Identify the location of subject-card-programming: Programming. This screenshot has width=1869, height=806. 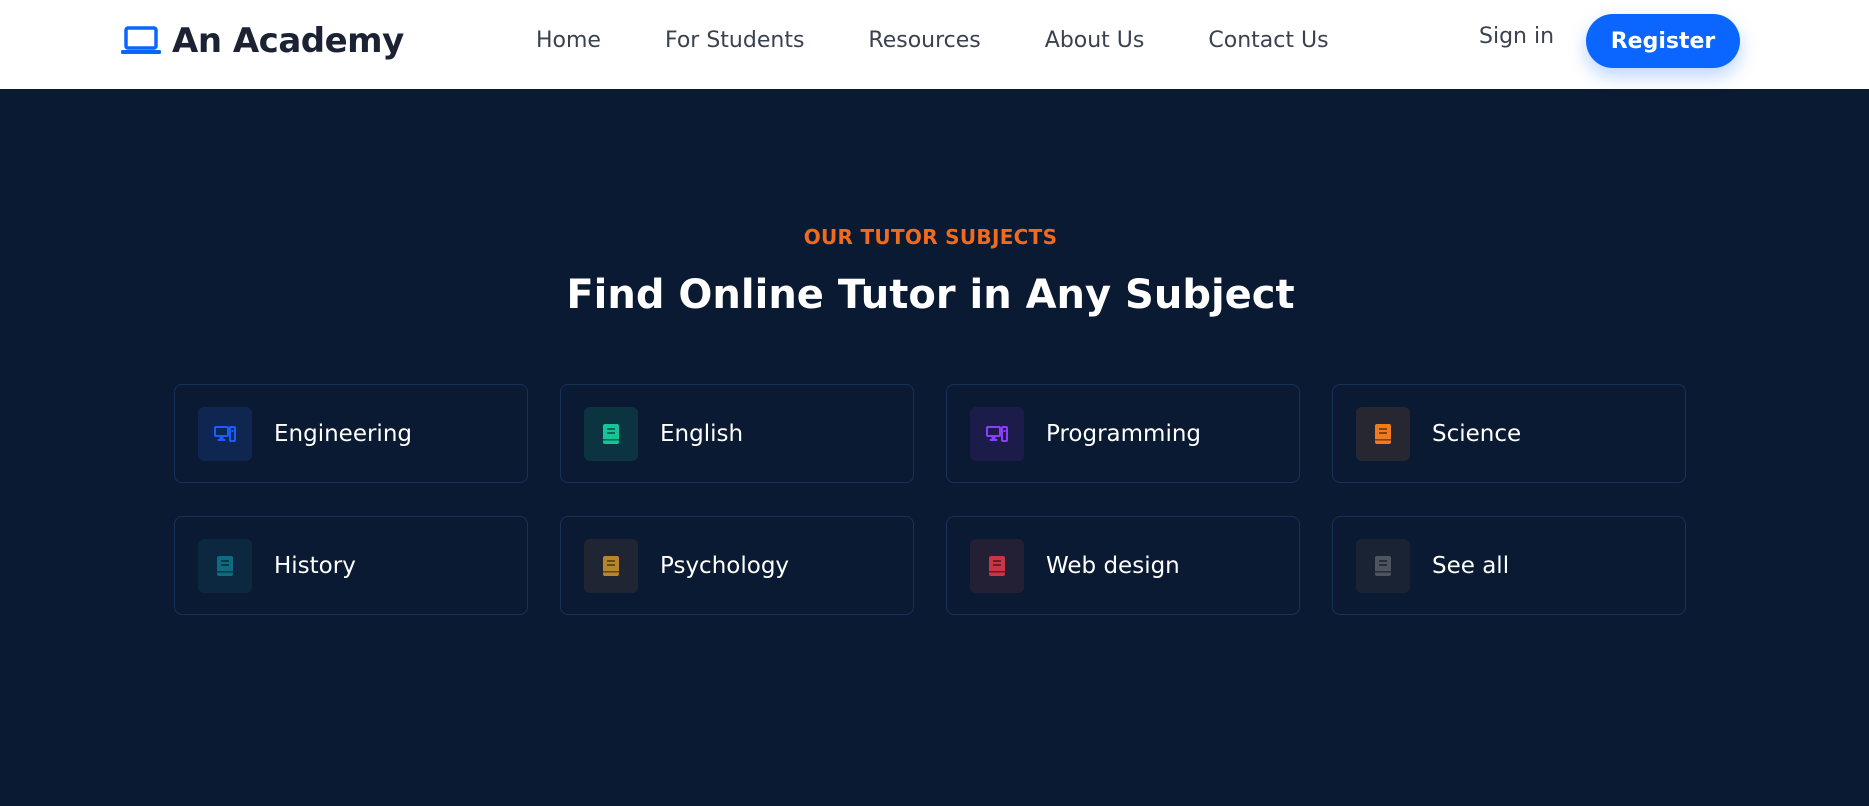
(1123, 433).